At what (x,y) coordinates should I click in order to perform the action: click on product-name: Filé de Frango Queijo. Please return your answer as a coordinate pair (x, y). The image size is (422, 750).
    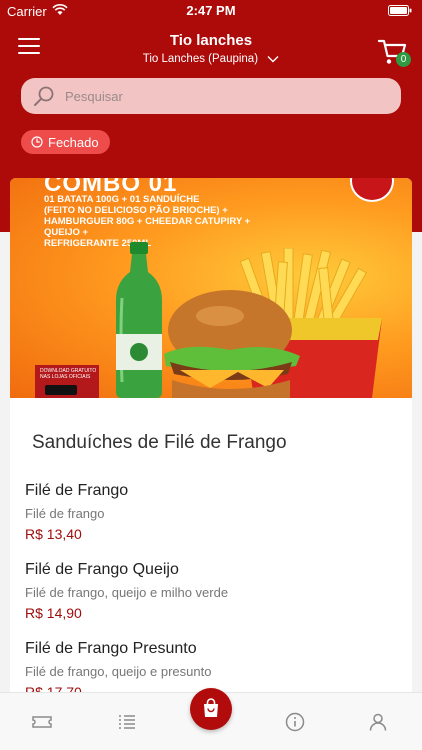
    Looking at the image, I should click on (102, 569).